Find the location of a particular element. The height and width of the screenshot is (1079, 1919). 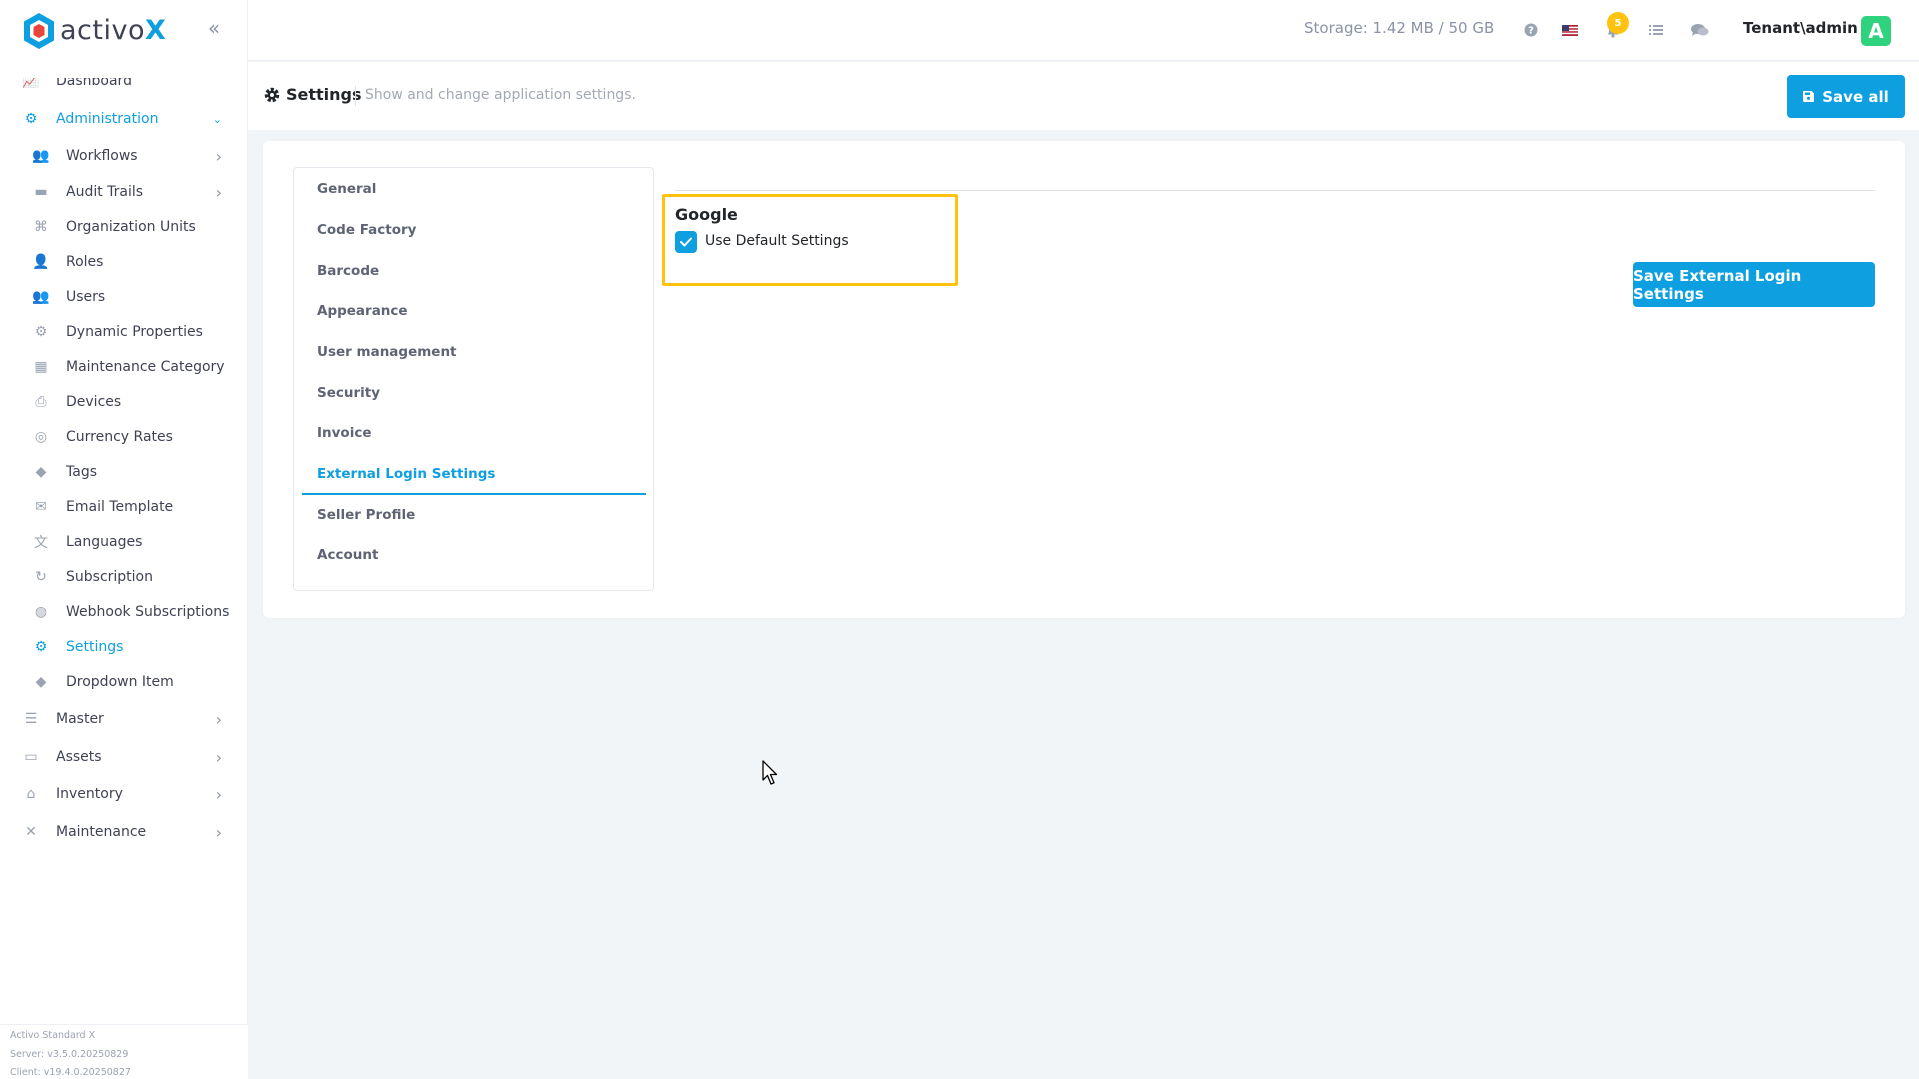

sidebar-item-subscription: ↻ Subscription is located at coordinates (124, 577).